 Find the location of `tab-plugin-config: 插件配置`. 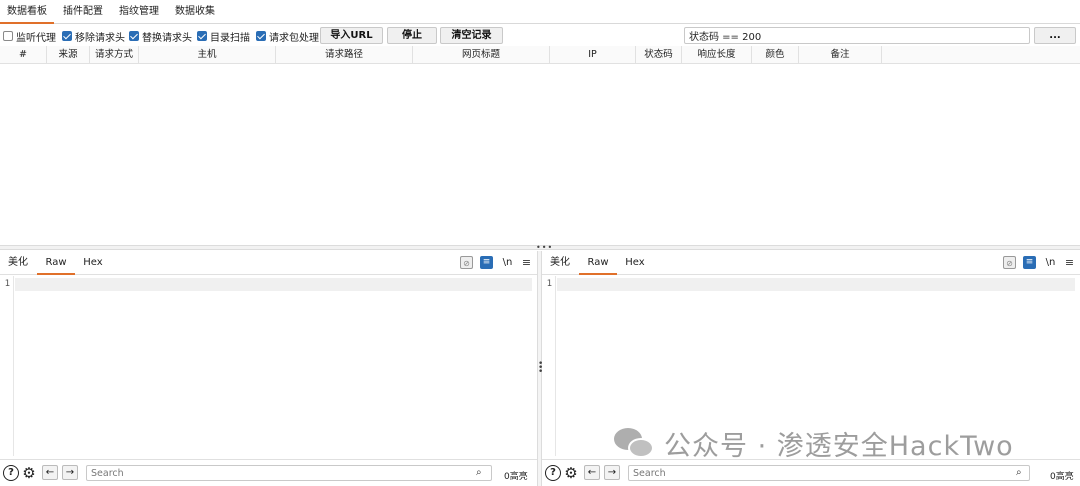

tab-plugin-config: 插件配置 is located at coordinates (83, 12).